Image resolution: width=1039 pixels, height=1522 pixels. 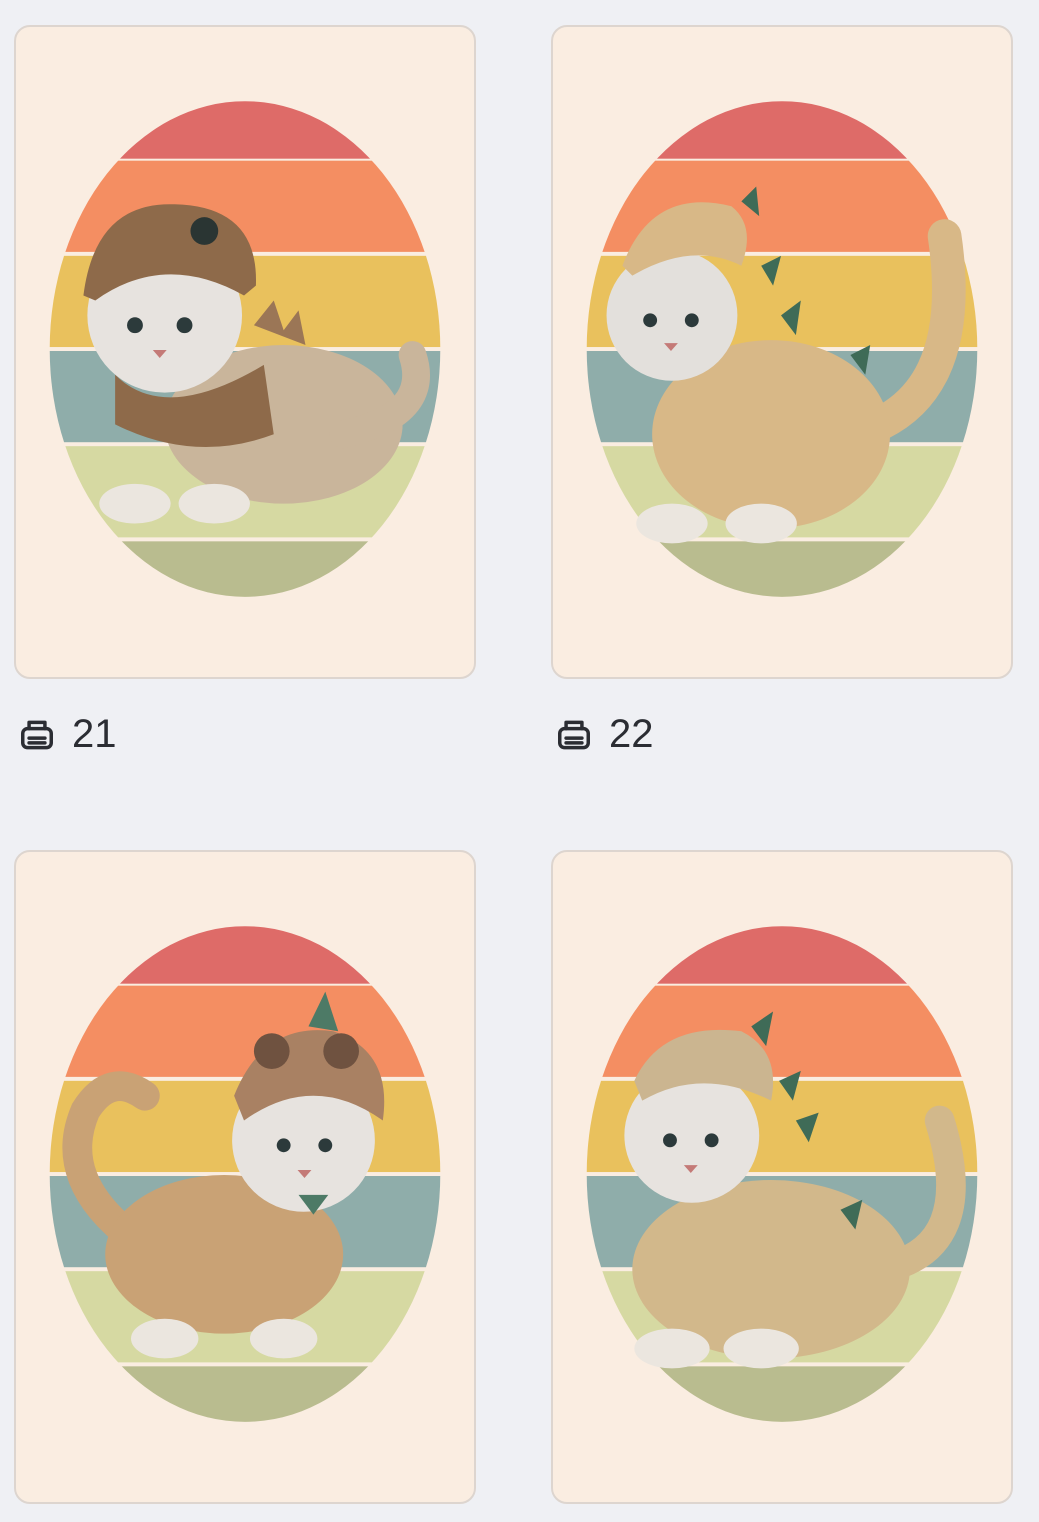 I want to click on print-count: 22, so click(x=631, y=734).